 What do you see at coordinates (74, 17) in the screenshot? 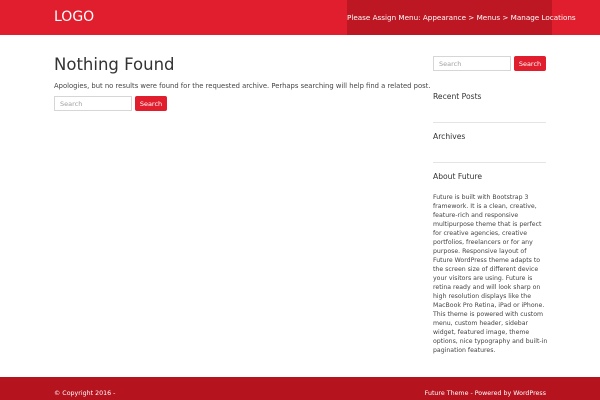
I see `site-logo: LOGO` at bounding box center [74, 17].